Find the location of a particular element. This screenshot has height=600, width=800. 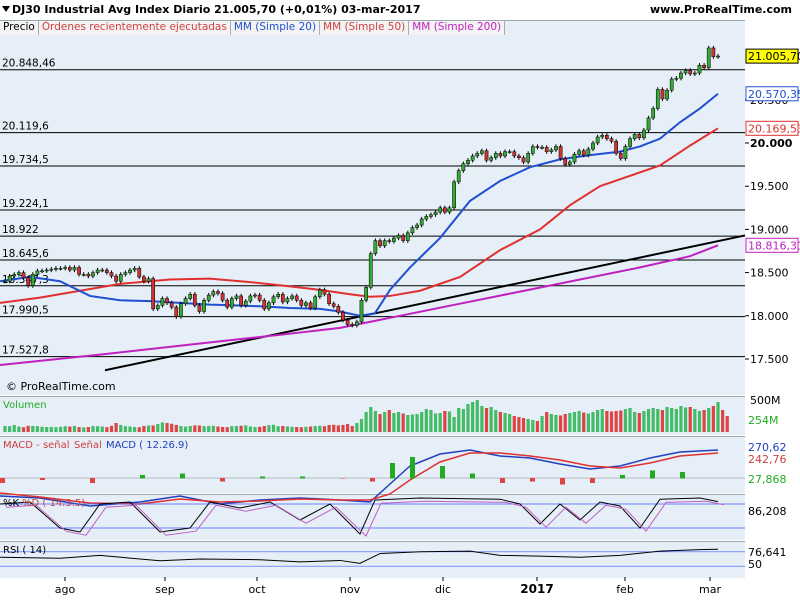

stoch-panel is located at coordinates (372, 517).